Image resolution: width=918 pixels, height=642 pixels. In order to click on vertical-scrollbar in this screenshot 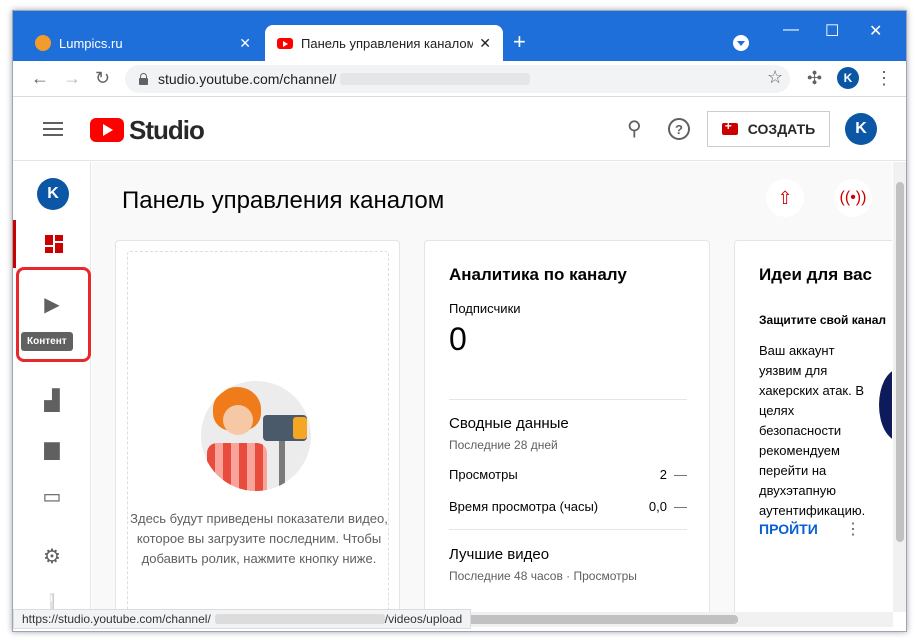, I will do `click(899, 387)`.